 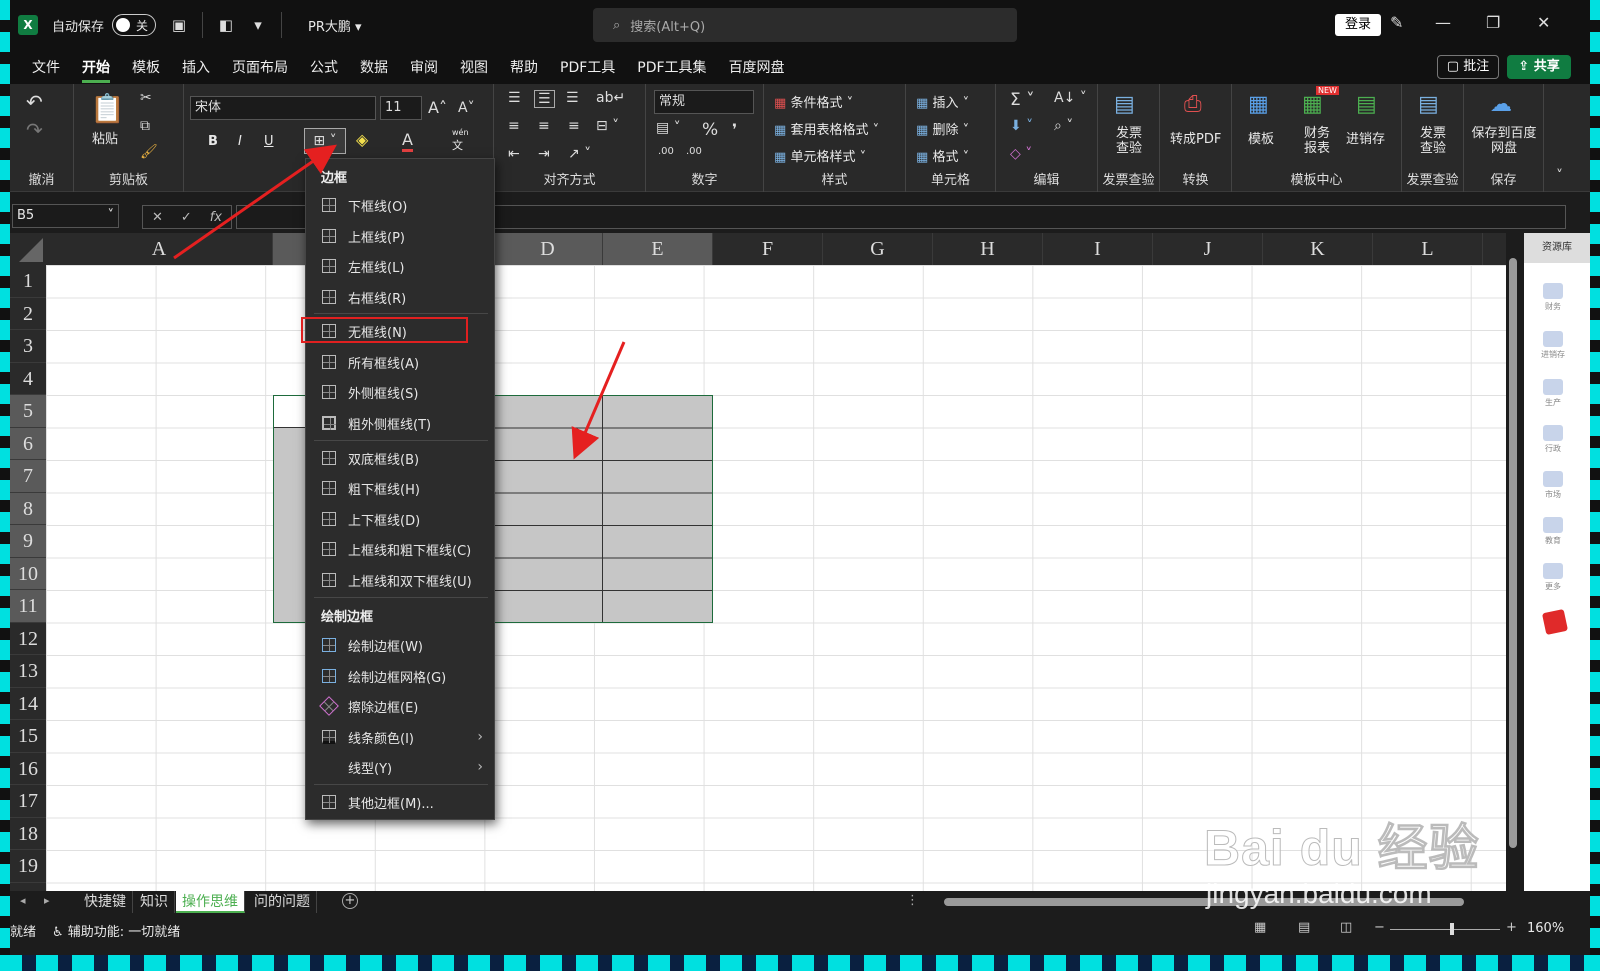 What do you see at coordinates (658, 249) in the screenshot?
I see `column-header-e: E` at bounding box center [658, 249].